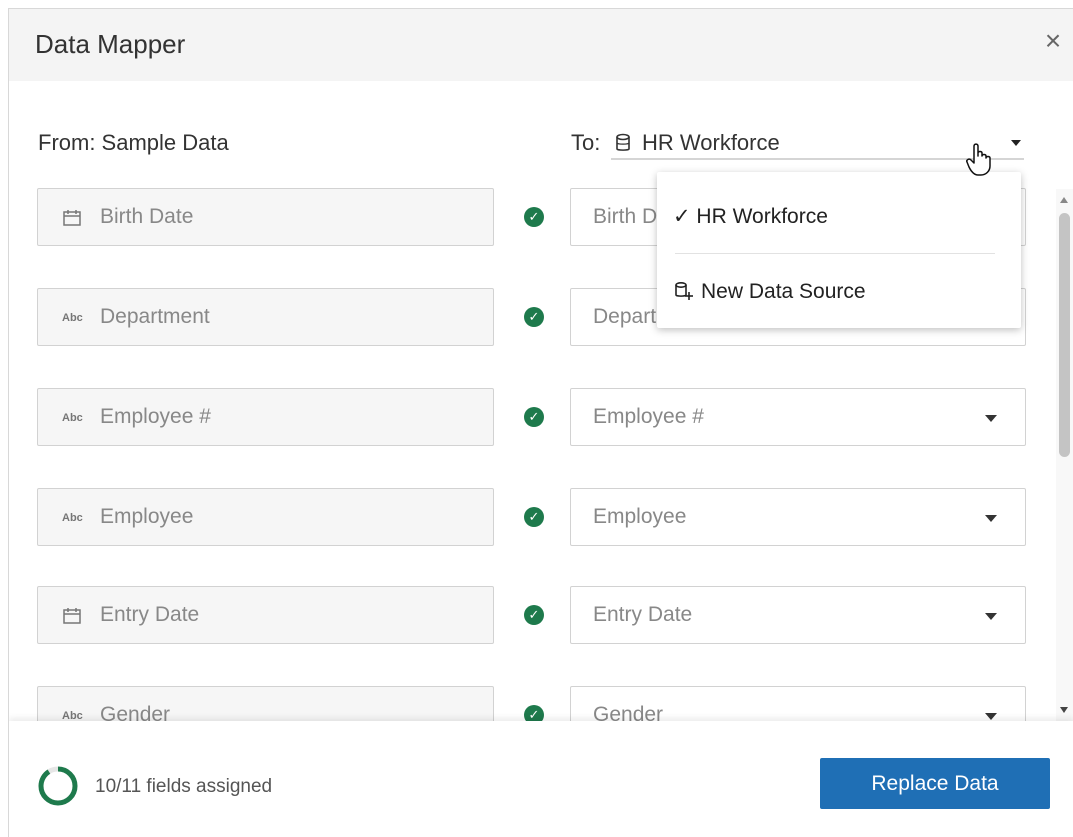 This screenshot has height=837, width=1073. Describe the element at coordinates (110, 44) in the screenshot. I see `dialog-title: Data Mapper` at that location.